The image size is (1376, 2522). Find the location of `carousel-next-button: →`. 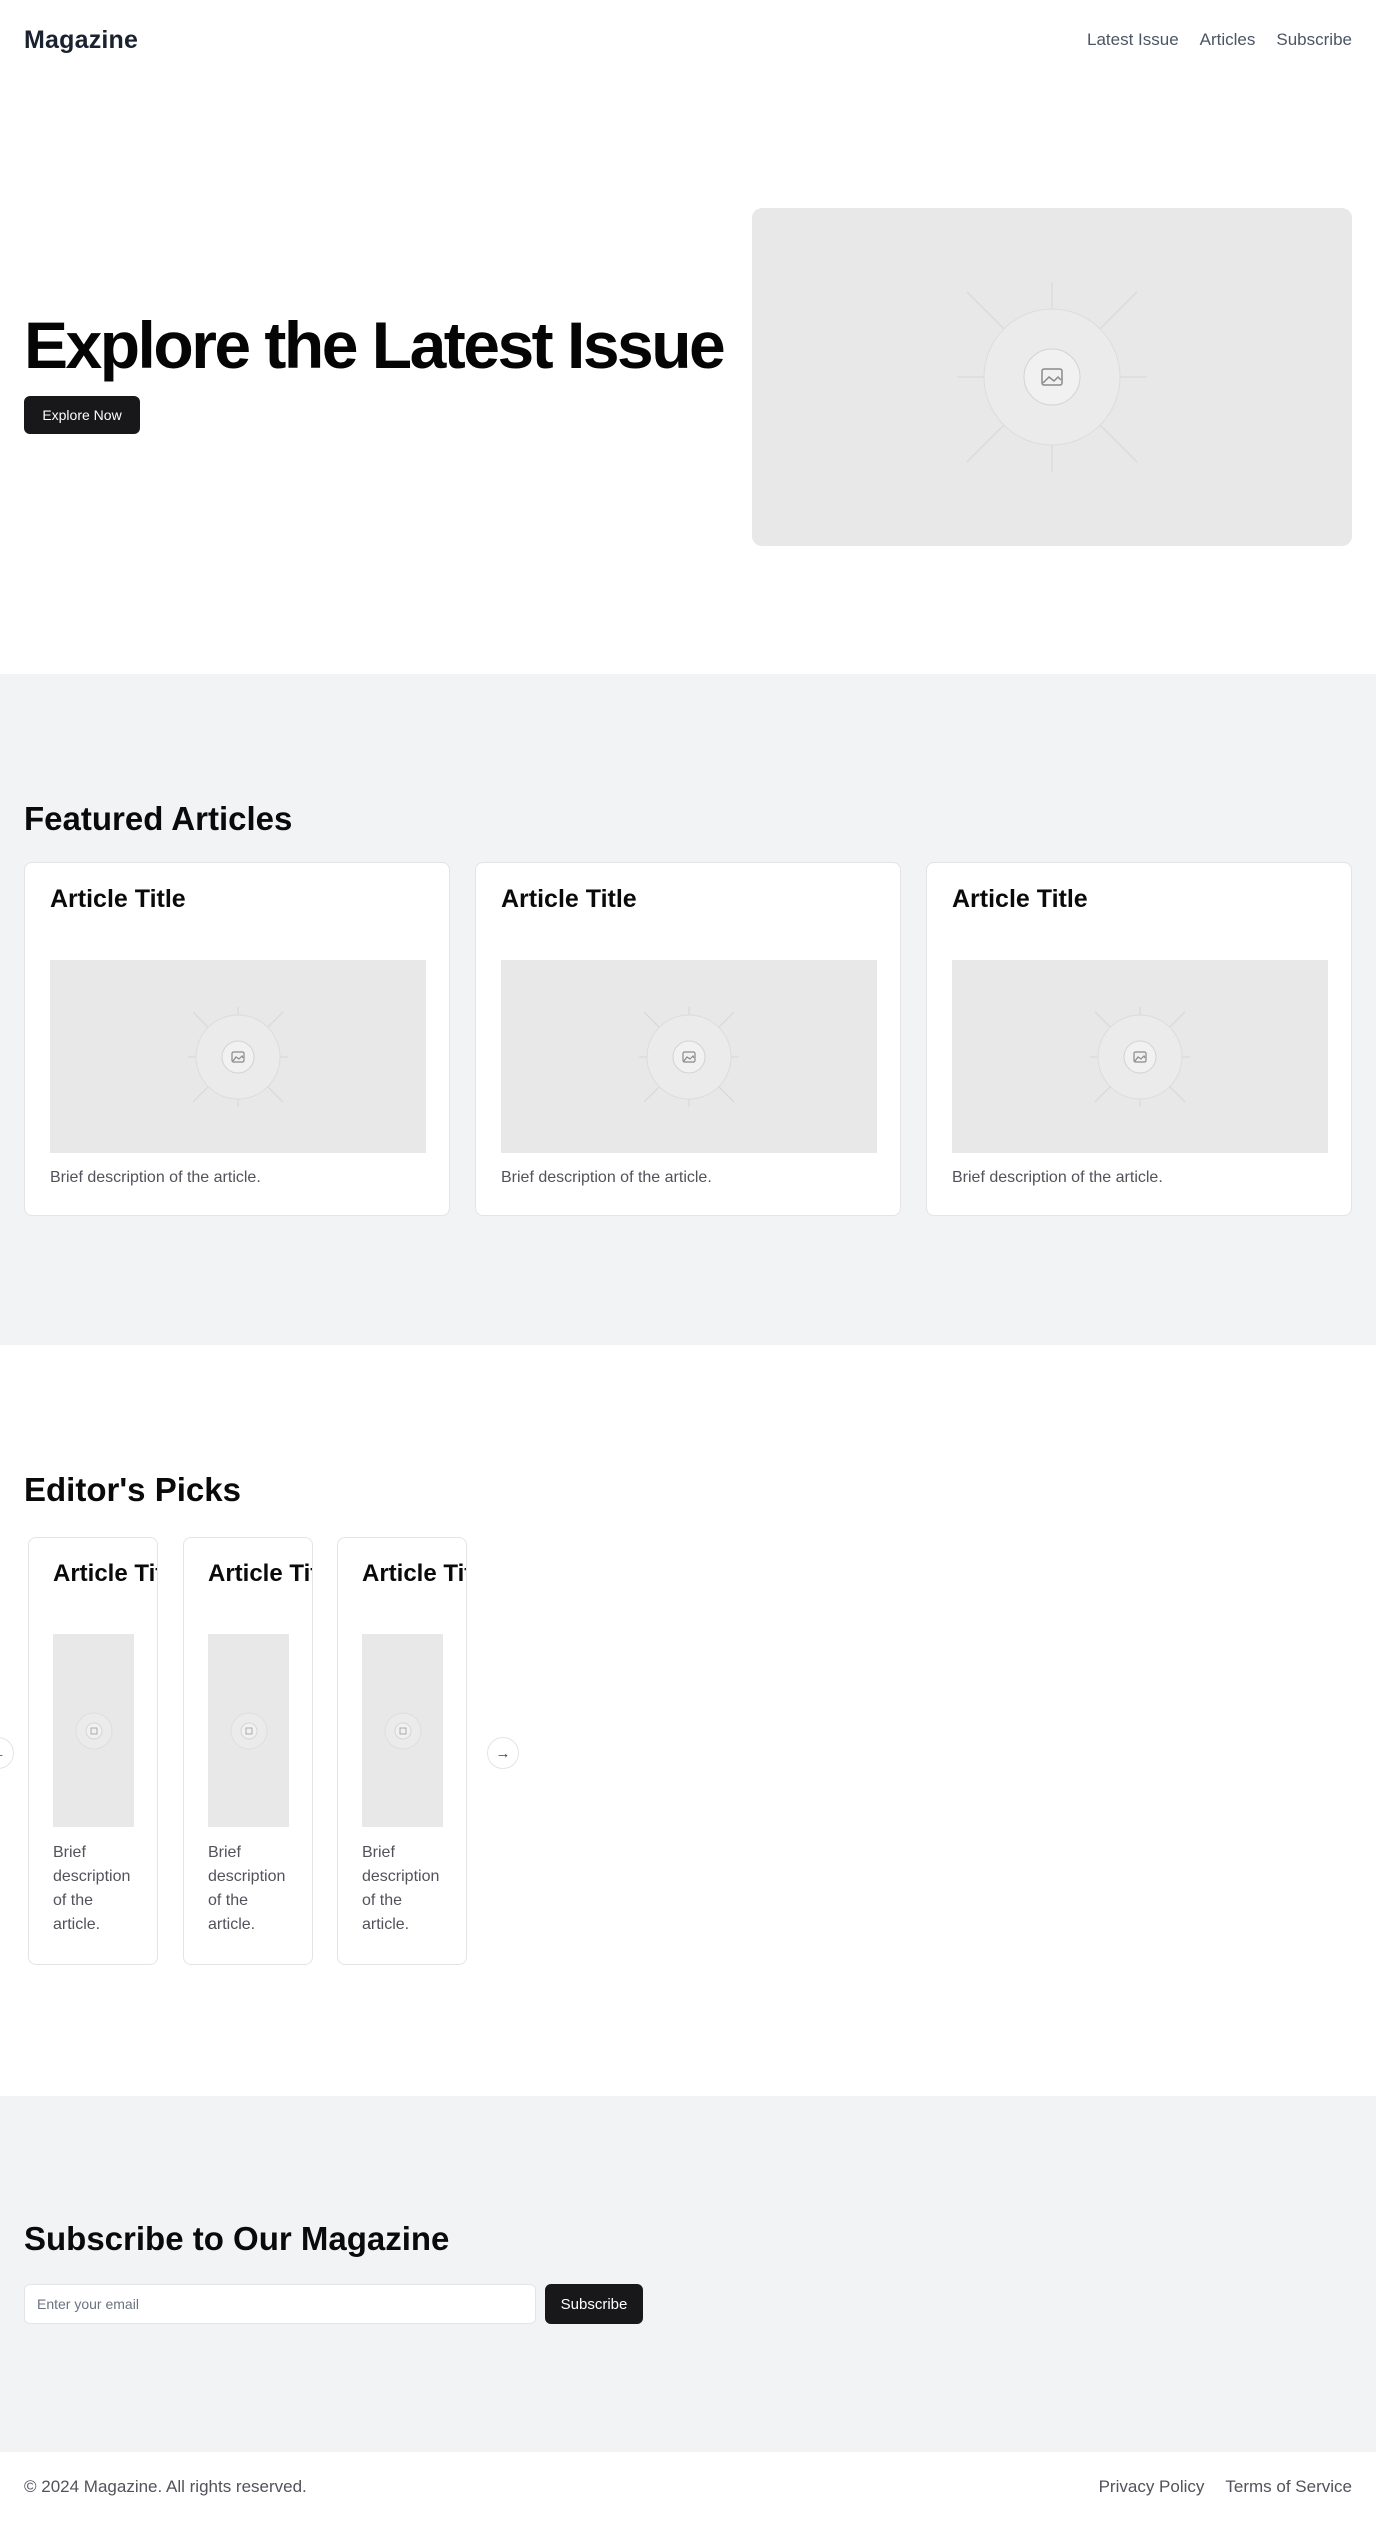

carousel-next-button: → is located at coordinates (503, 1753).